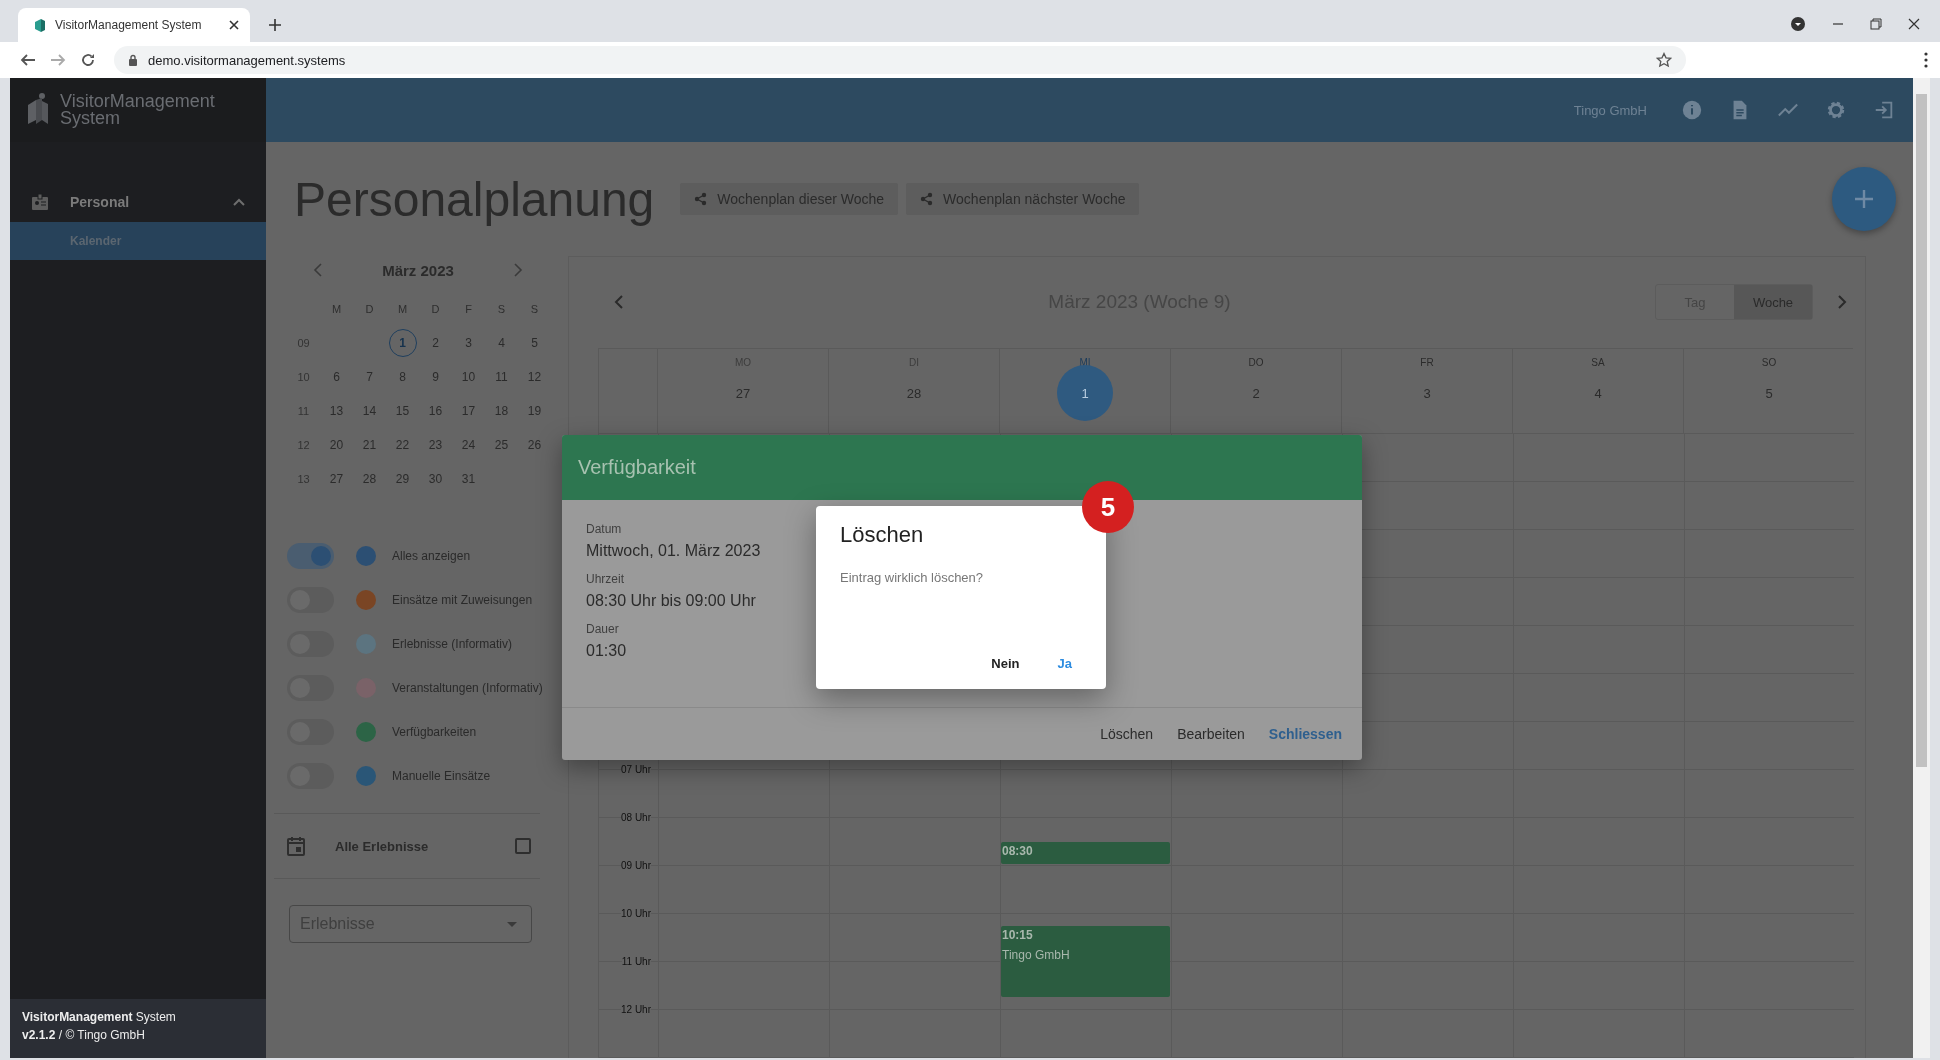 This screenshot has height=1060, width=1940. I want to click on dialog-button: Bearbeiten, so click(1211, 734).